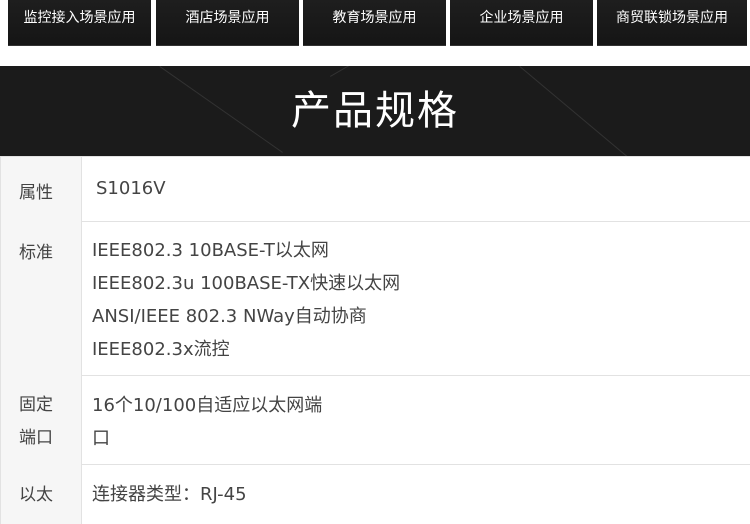 The image size is (750, 524). What do you see at coordinates (421, 493) in the screenshot?
I see `row-value: 连接器类型：RJ-45` at bounding box center [421, 493].